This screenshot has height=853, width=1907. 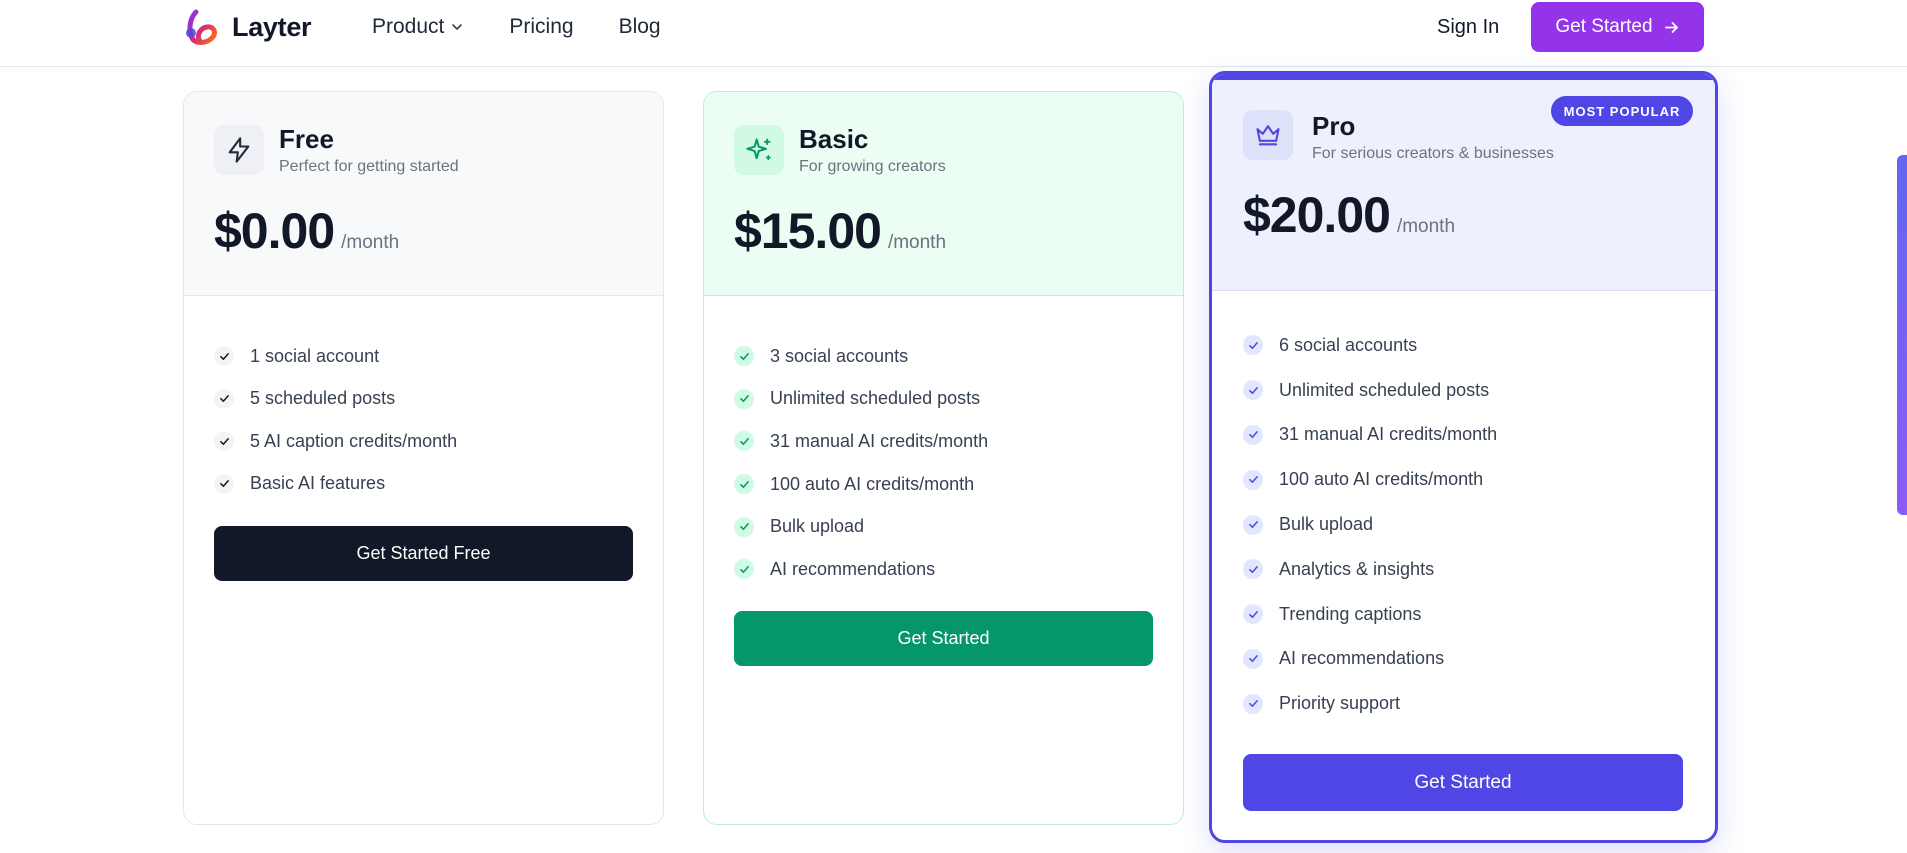 I want to click on nav-blog-label: Blog, so click(x=639, y=26).